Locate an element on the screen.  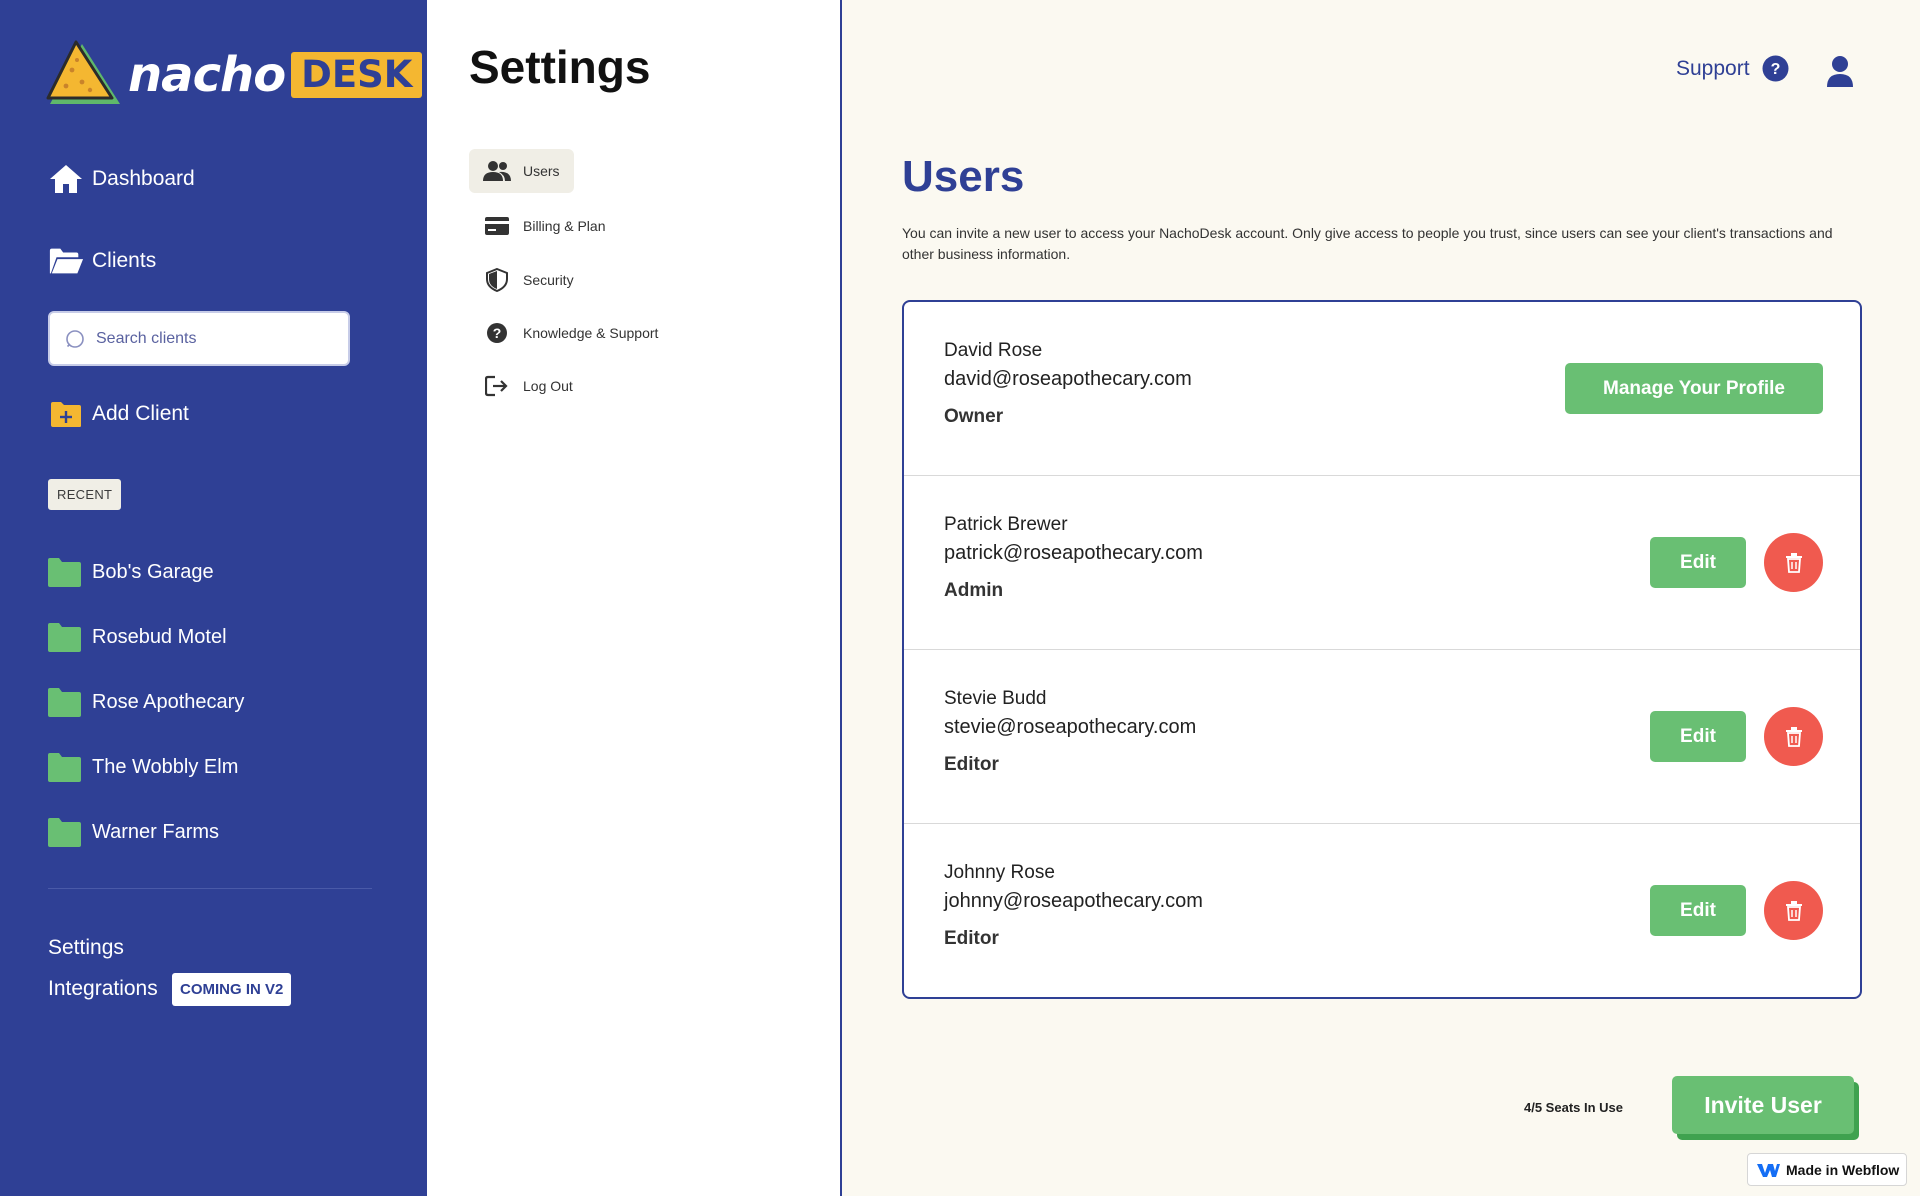
users-icon is located at coordinates (497, 171).